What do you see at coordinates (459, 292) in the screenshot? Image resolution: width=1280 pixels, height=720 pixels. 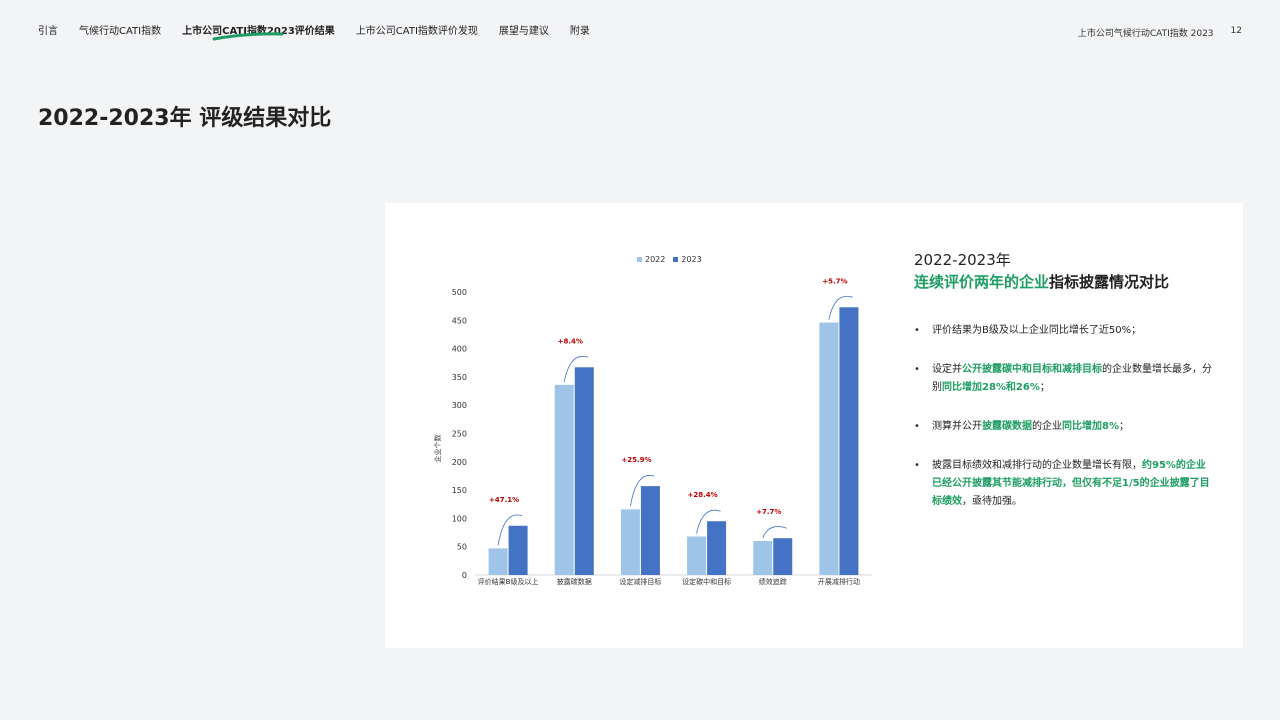 I see `y-tick-label: 500` at bounding box center [459, 292].